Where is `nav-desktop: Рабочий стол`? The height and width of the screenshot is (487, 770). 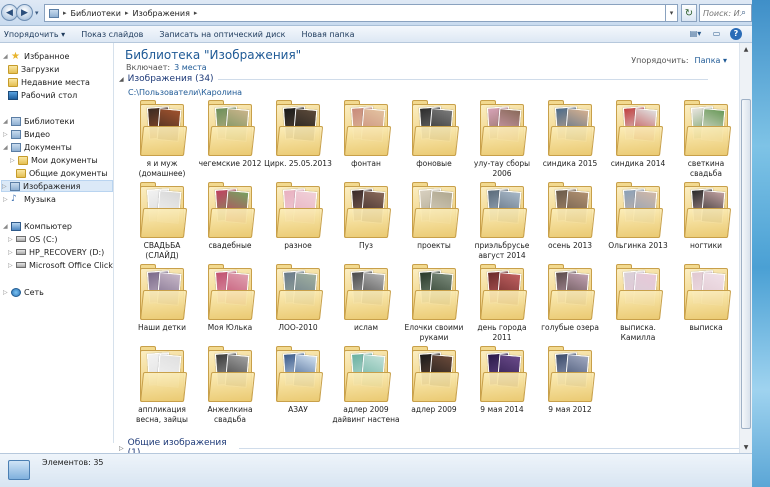 nav-desktop: Рабочий стол is located at coordinates (42, 95).